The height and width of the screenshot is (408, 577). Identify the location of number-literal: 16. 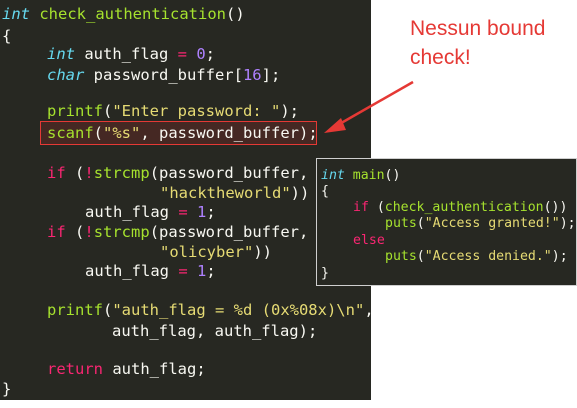
(252, 75).